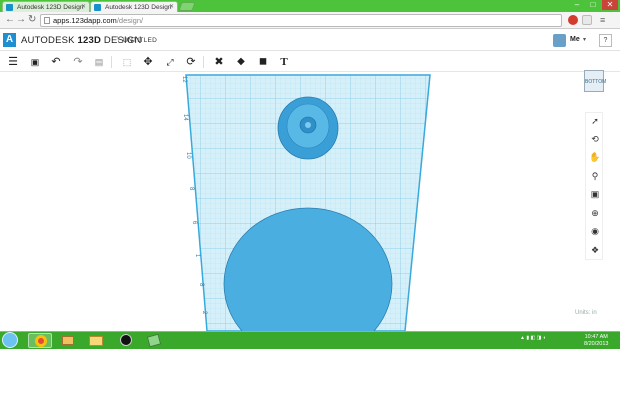  I want to click on save-icon: ▣, so click(35, 62).